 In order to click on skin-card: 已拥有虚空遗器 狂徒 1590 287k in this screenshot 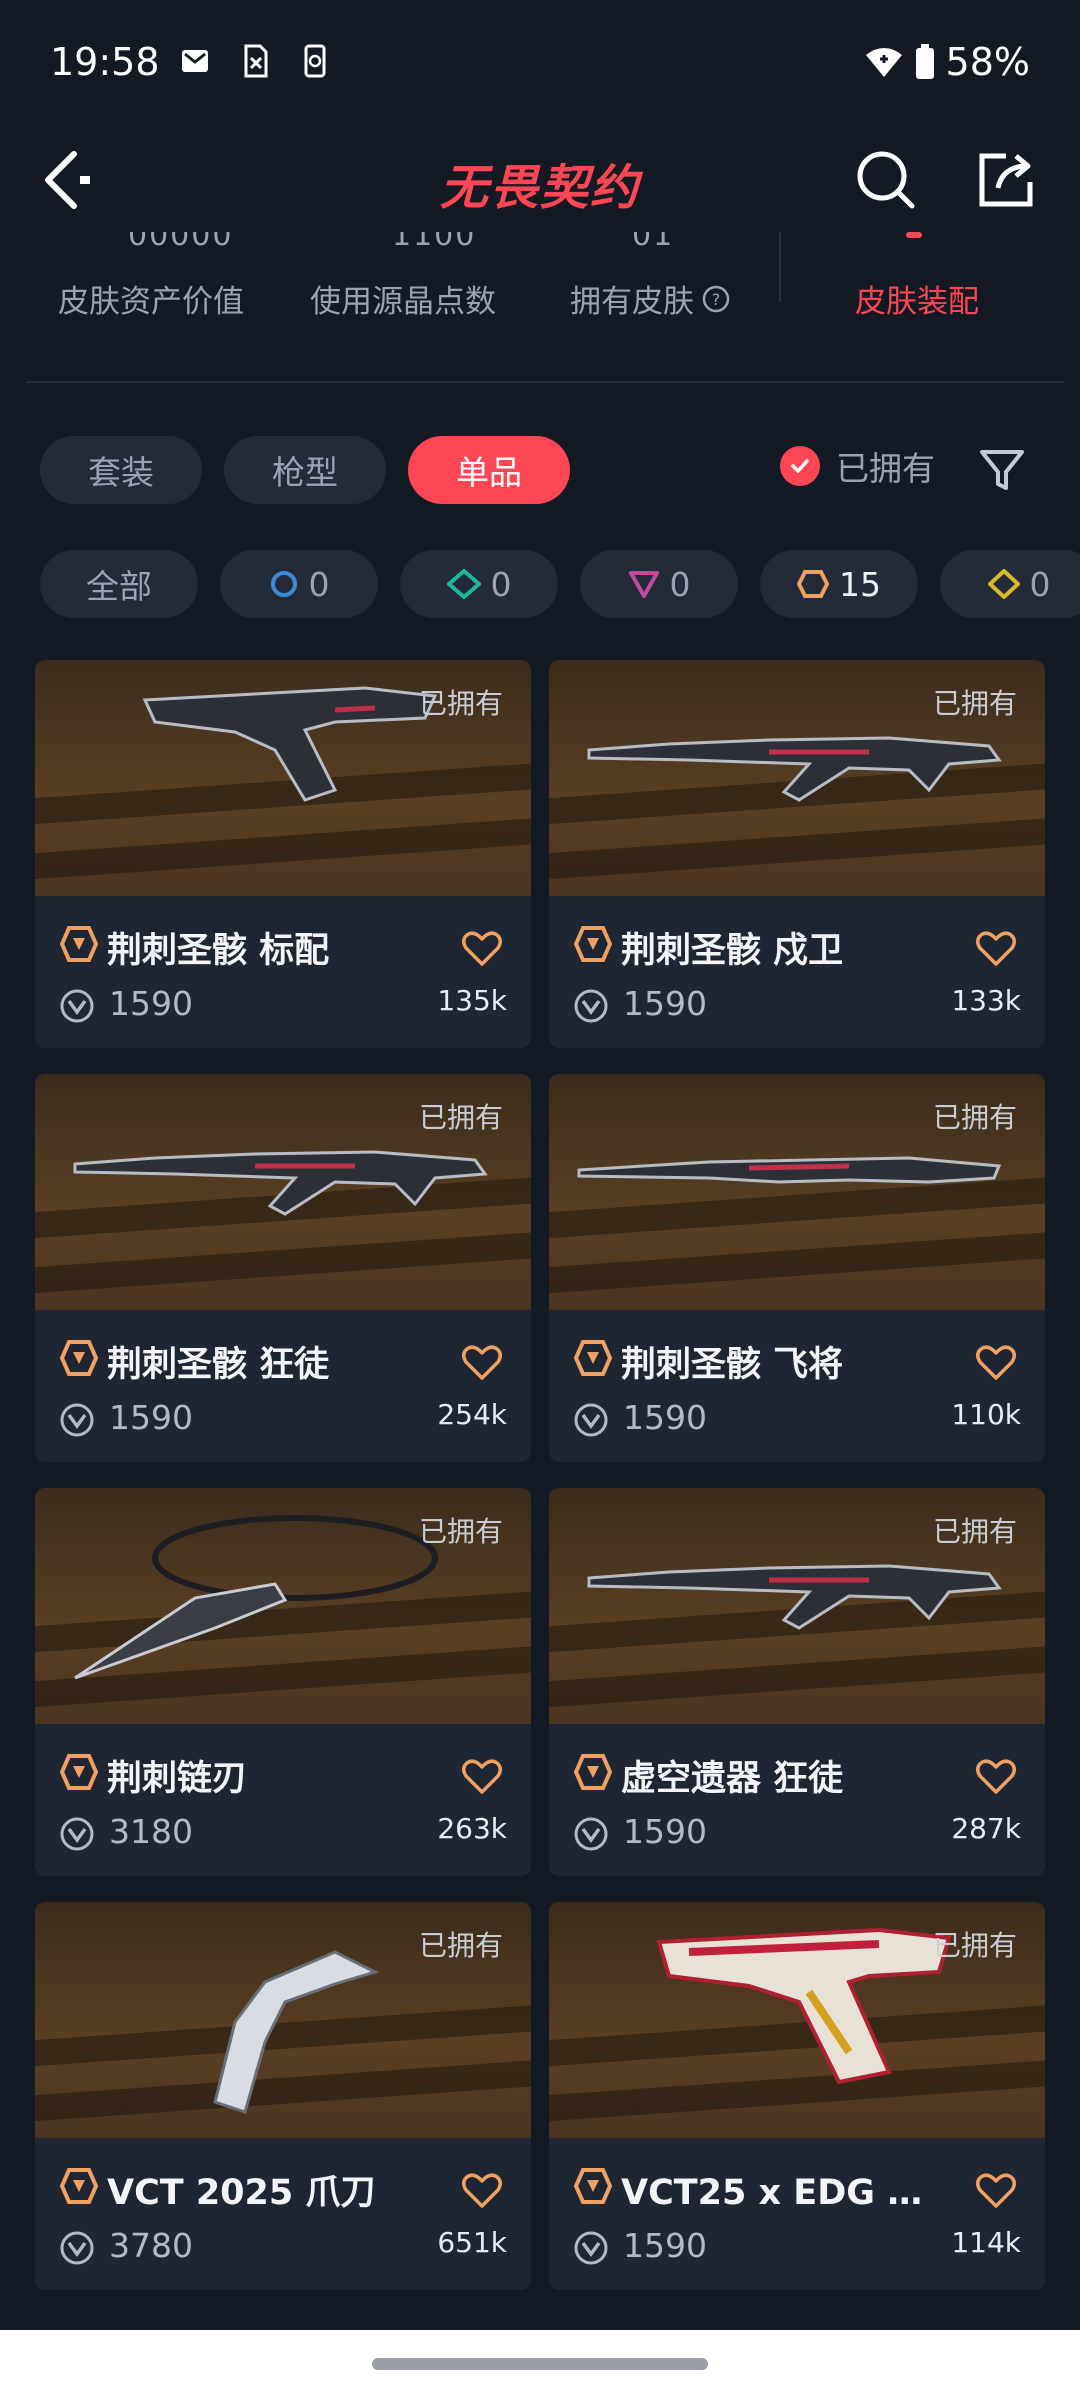, I will do `click(797, 1682)`.